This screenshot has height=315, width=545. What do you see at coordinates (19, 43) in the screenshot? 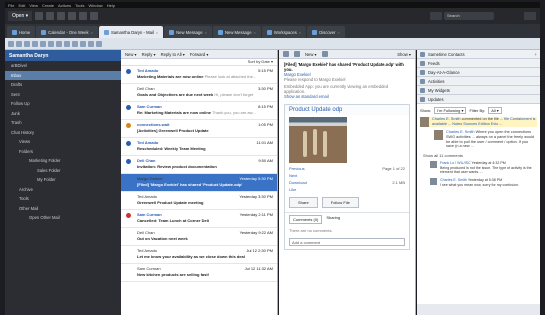
I see `open-icon` at bounding box center [19, 43].